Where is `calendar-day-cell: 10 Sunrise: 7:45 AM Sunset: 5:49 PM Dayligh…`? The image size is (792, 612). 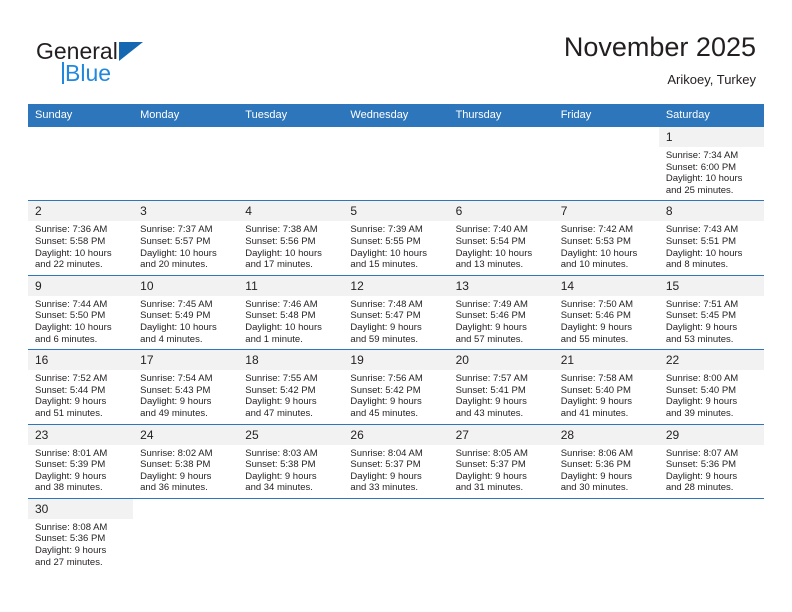
calendar-day-cell: 10 Sunrise: 7:45 AM Sunset: 5:49 PM Dayligh… is located at coordinates (186, 312).